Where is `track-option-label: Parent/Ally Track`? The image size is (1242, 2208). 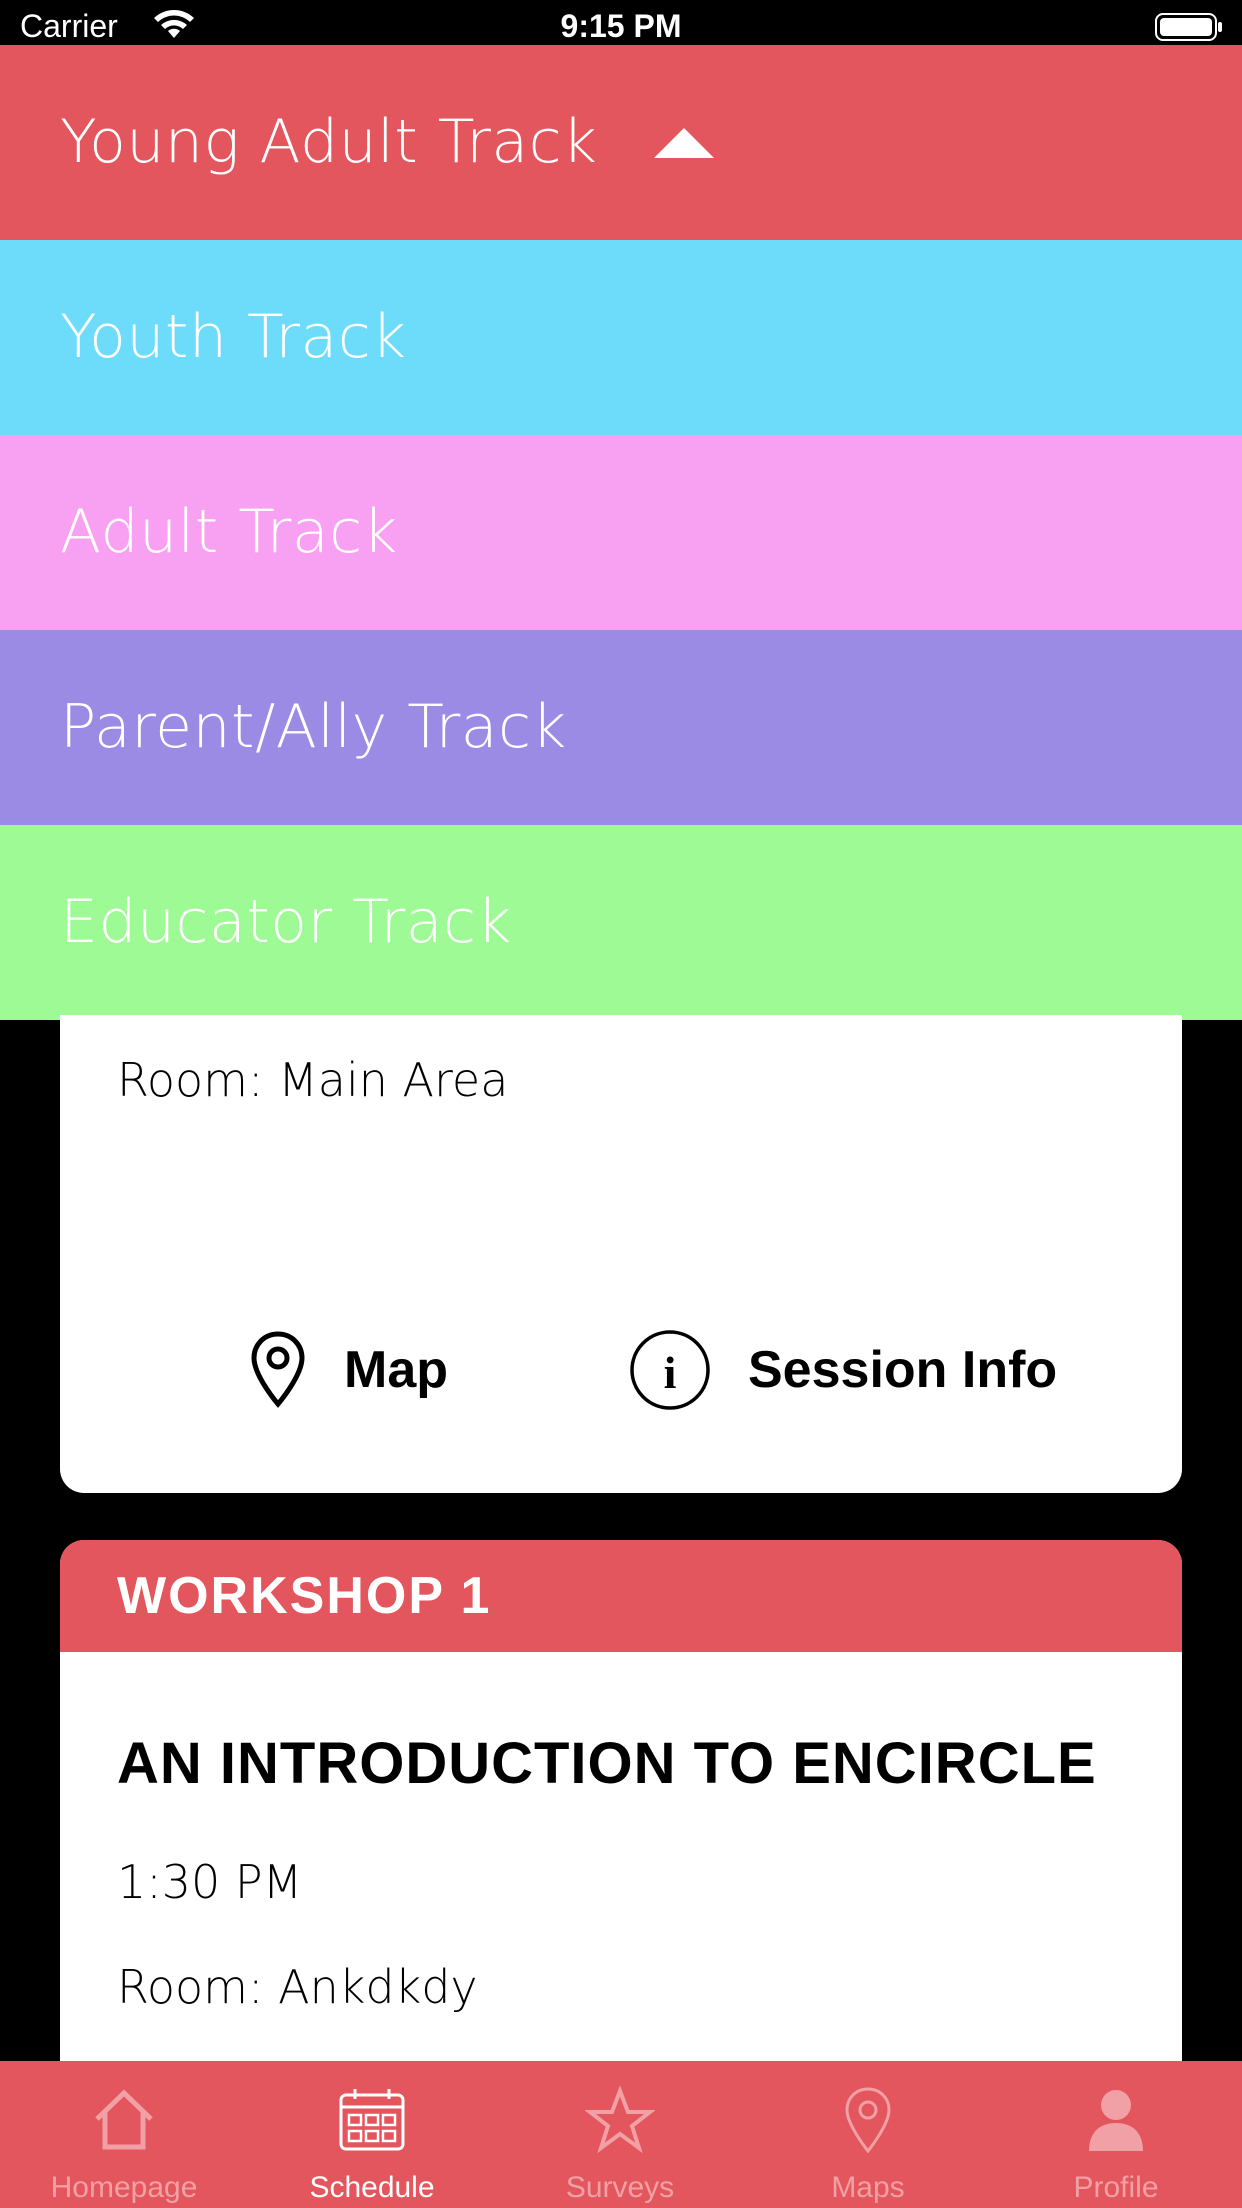
track-option-label: Parent/Ally Track is located at coordinates (313, 727).